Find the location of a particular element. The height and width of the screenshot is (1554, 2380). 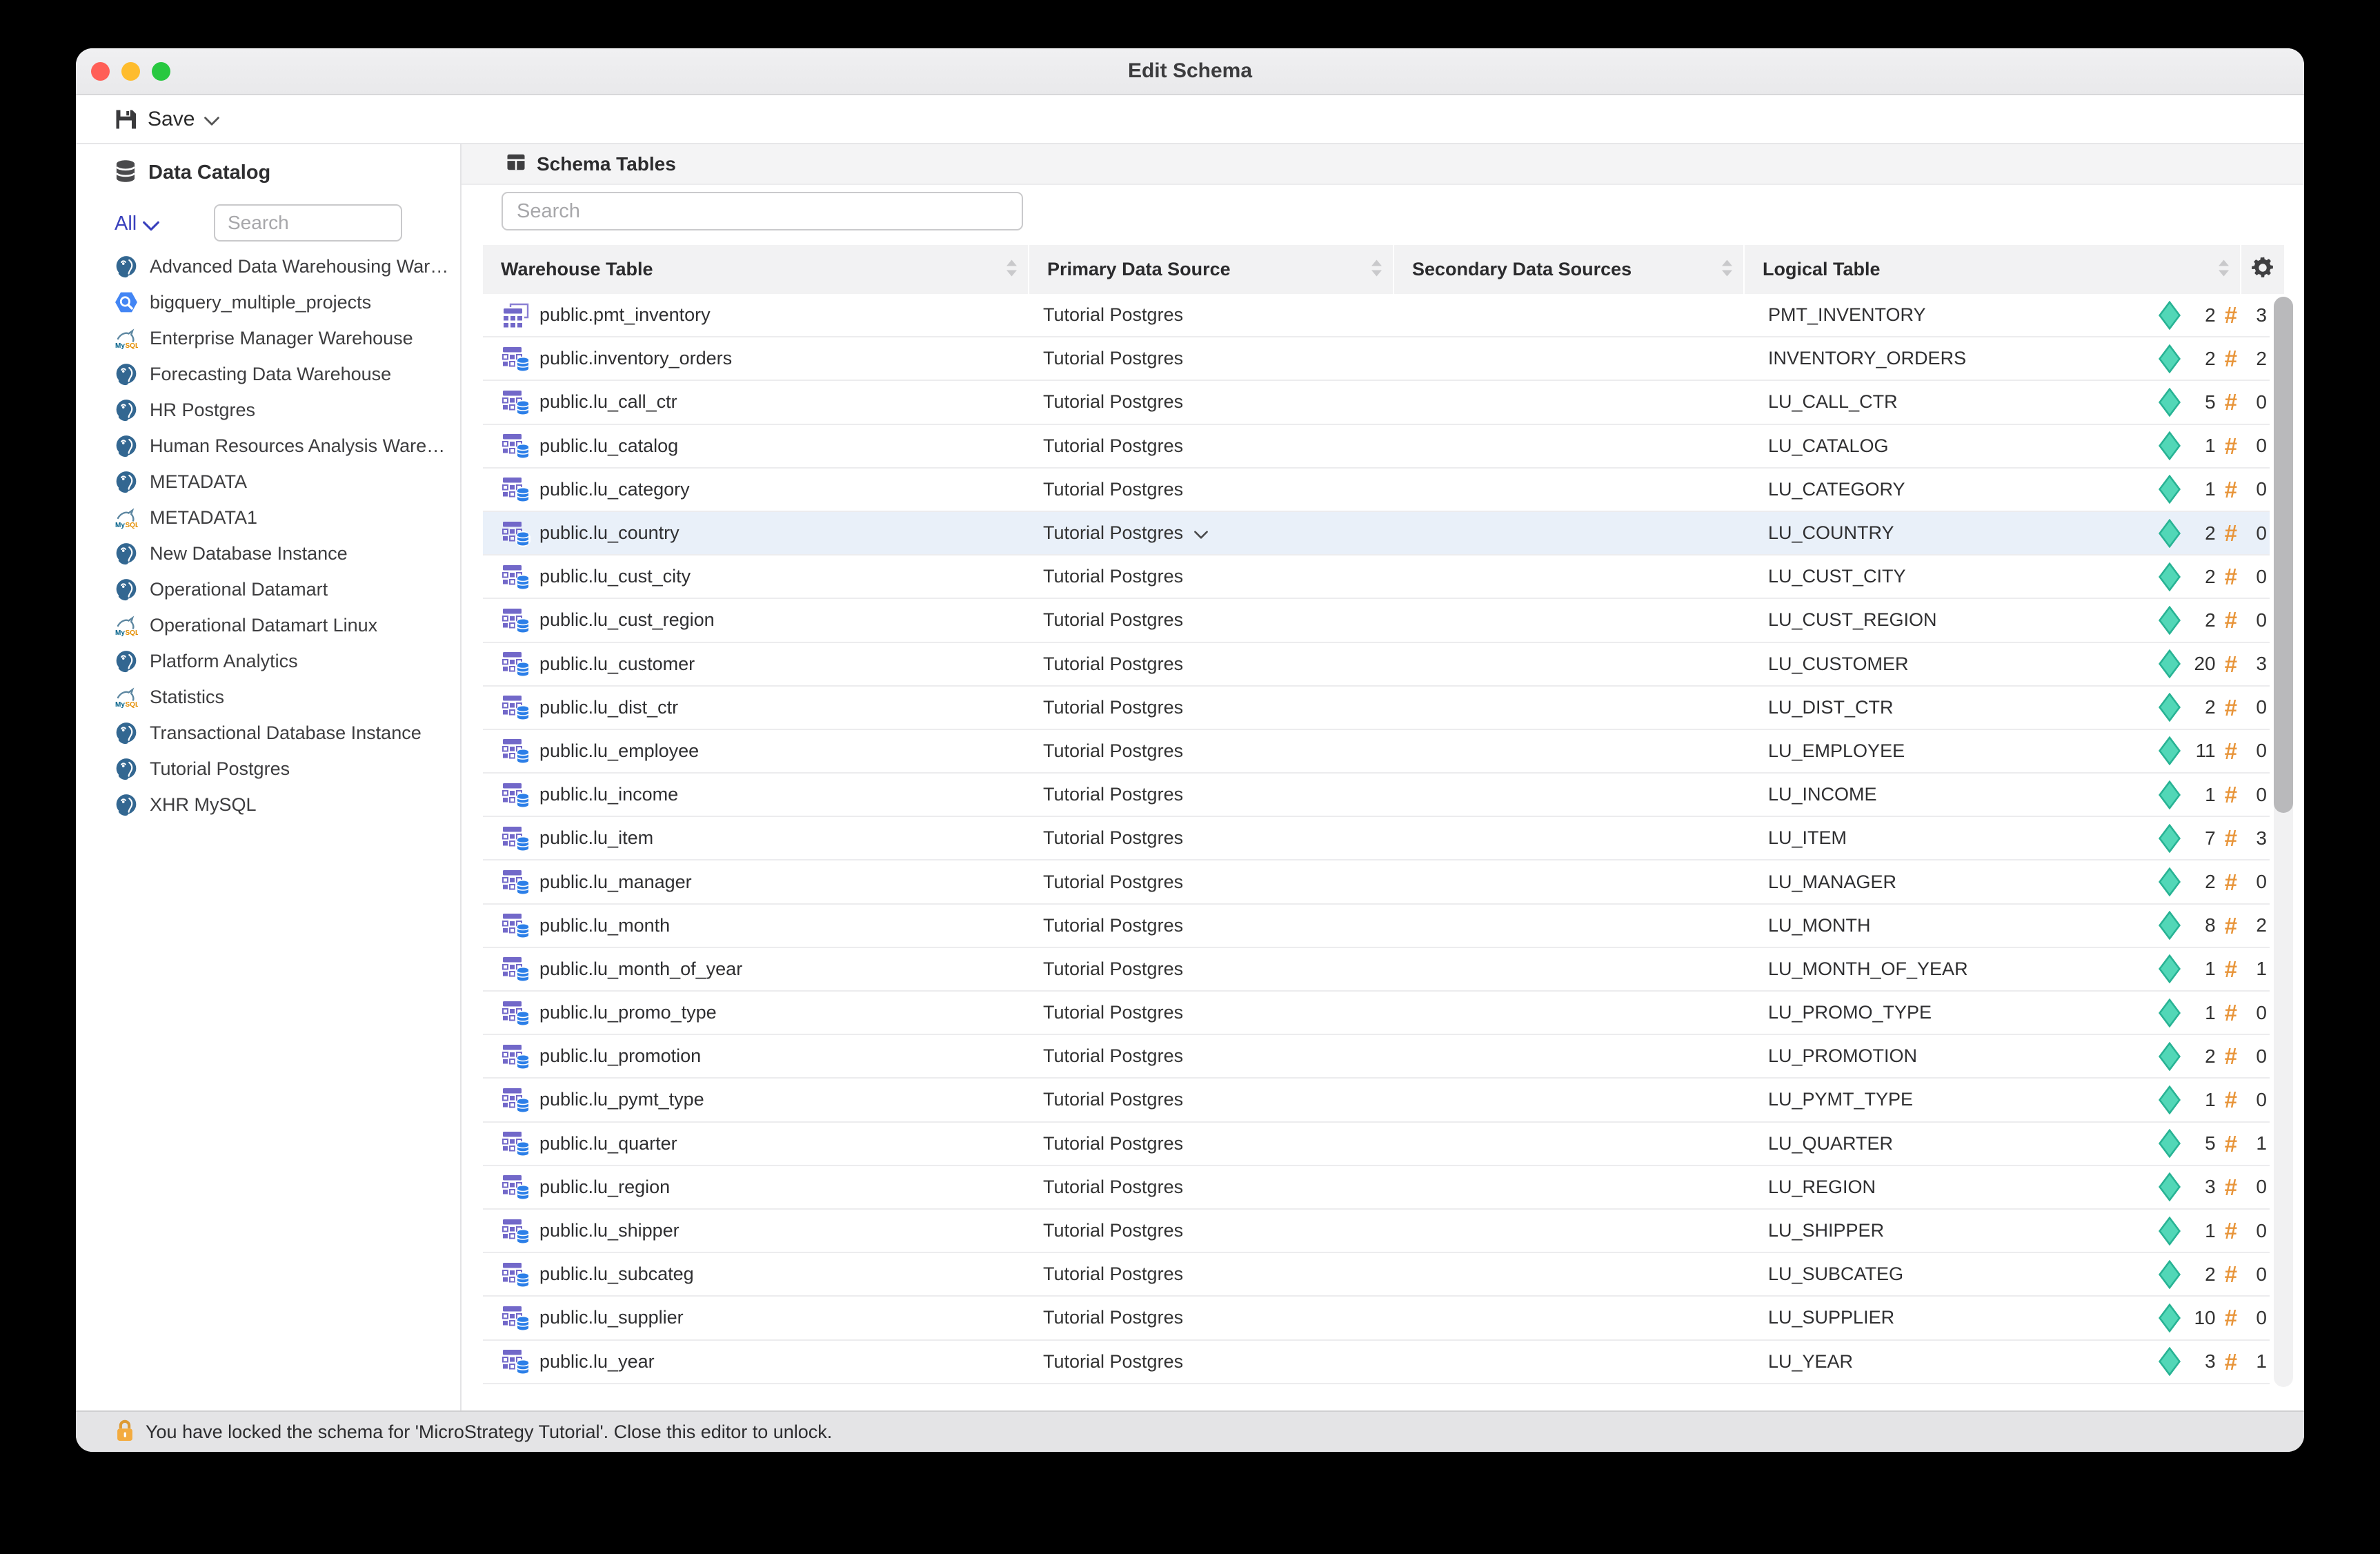

save-chevron-down-icon is located at coordinates (212, 121).